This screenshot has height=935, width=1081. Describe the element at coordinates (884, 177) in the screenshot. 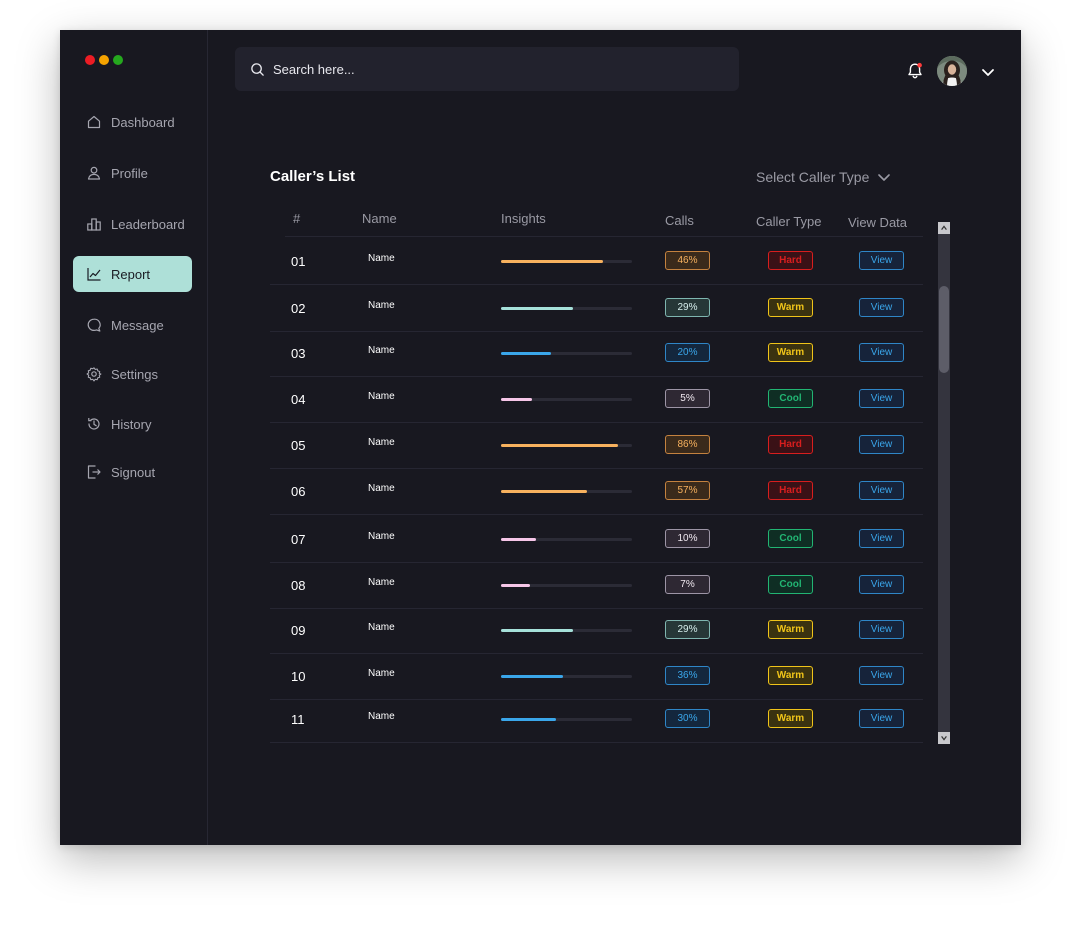

I see `chevron-down-icon` at that location.